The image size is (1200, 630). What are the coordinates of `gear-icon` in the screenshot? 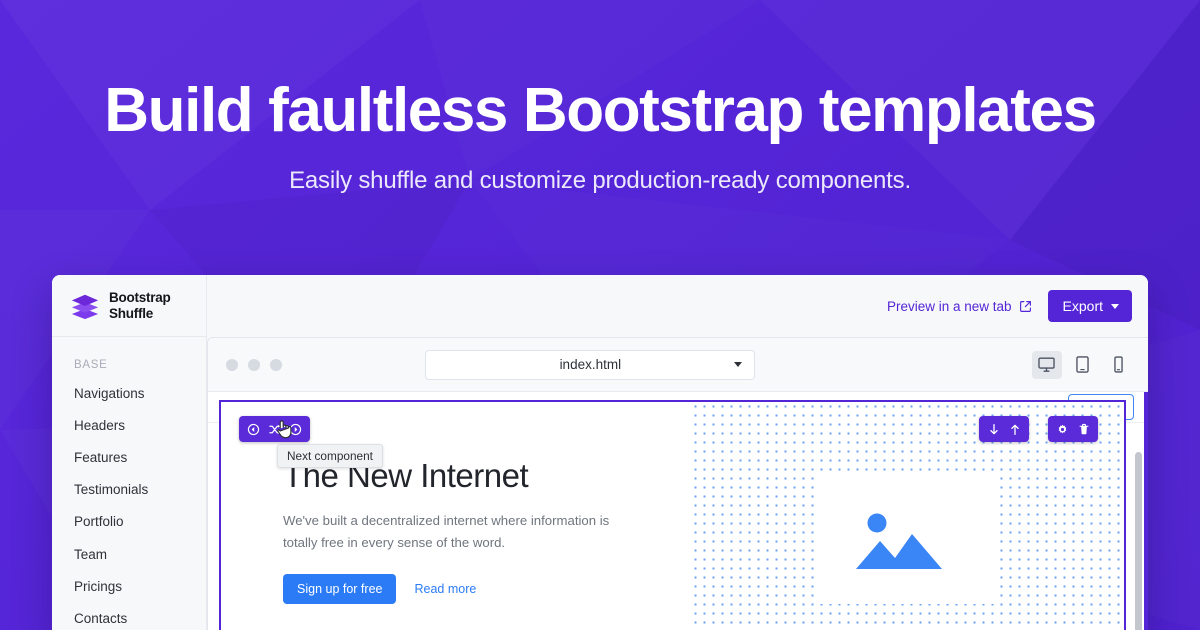 It's located at (1062, 429).